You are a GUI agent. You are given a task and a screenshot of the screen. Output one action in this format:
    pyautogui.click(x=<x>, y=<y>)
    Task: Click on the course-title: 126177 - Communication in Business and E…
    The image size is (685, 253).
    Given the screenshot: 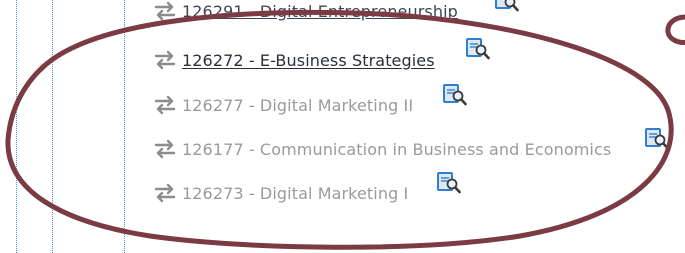 What is the action you would take?
    pyautogui.click(x=397, y=149)
    